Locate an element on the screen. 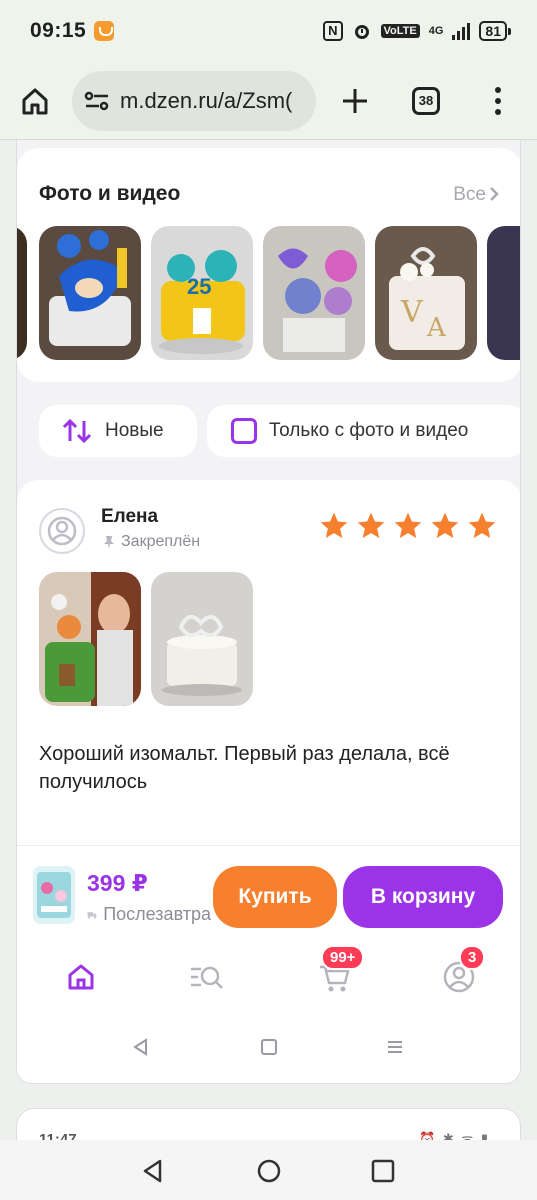 The width and height of the screenshot is (537, 1200). embedded-system-nav is located at coordinates (268, 1048).